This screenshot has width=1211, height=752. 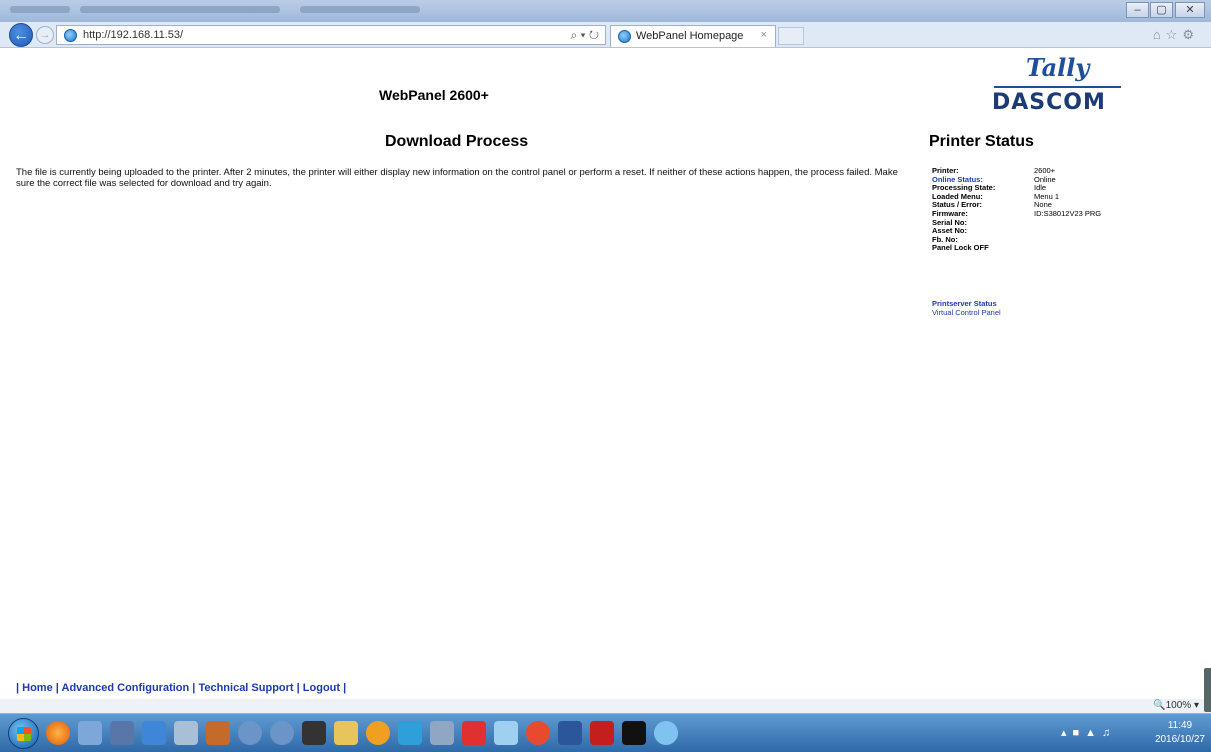 I want to click on status-row: Processing State: Idle, so click(x=1052, y=187).